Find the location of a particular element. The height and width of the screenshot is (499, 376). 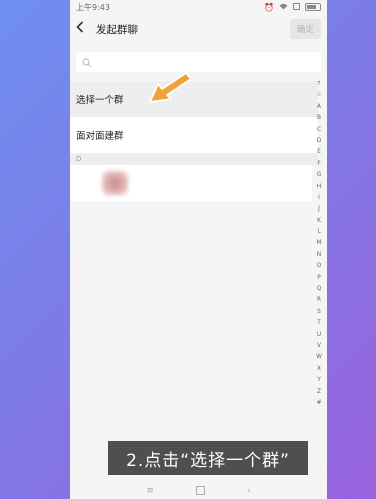

header: 发起群聊 确定 is located at coordinates (198, 29).